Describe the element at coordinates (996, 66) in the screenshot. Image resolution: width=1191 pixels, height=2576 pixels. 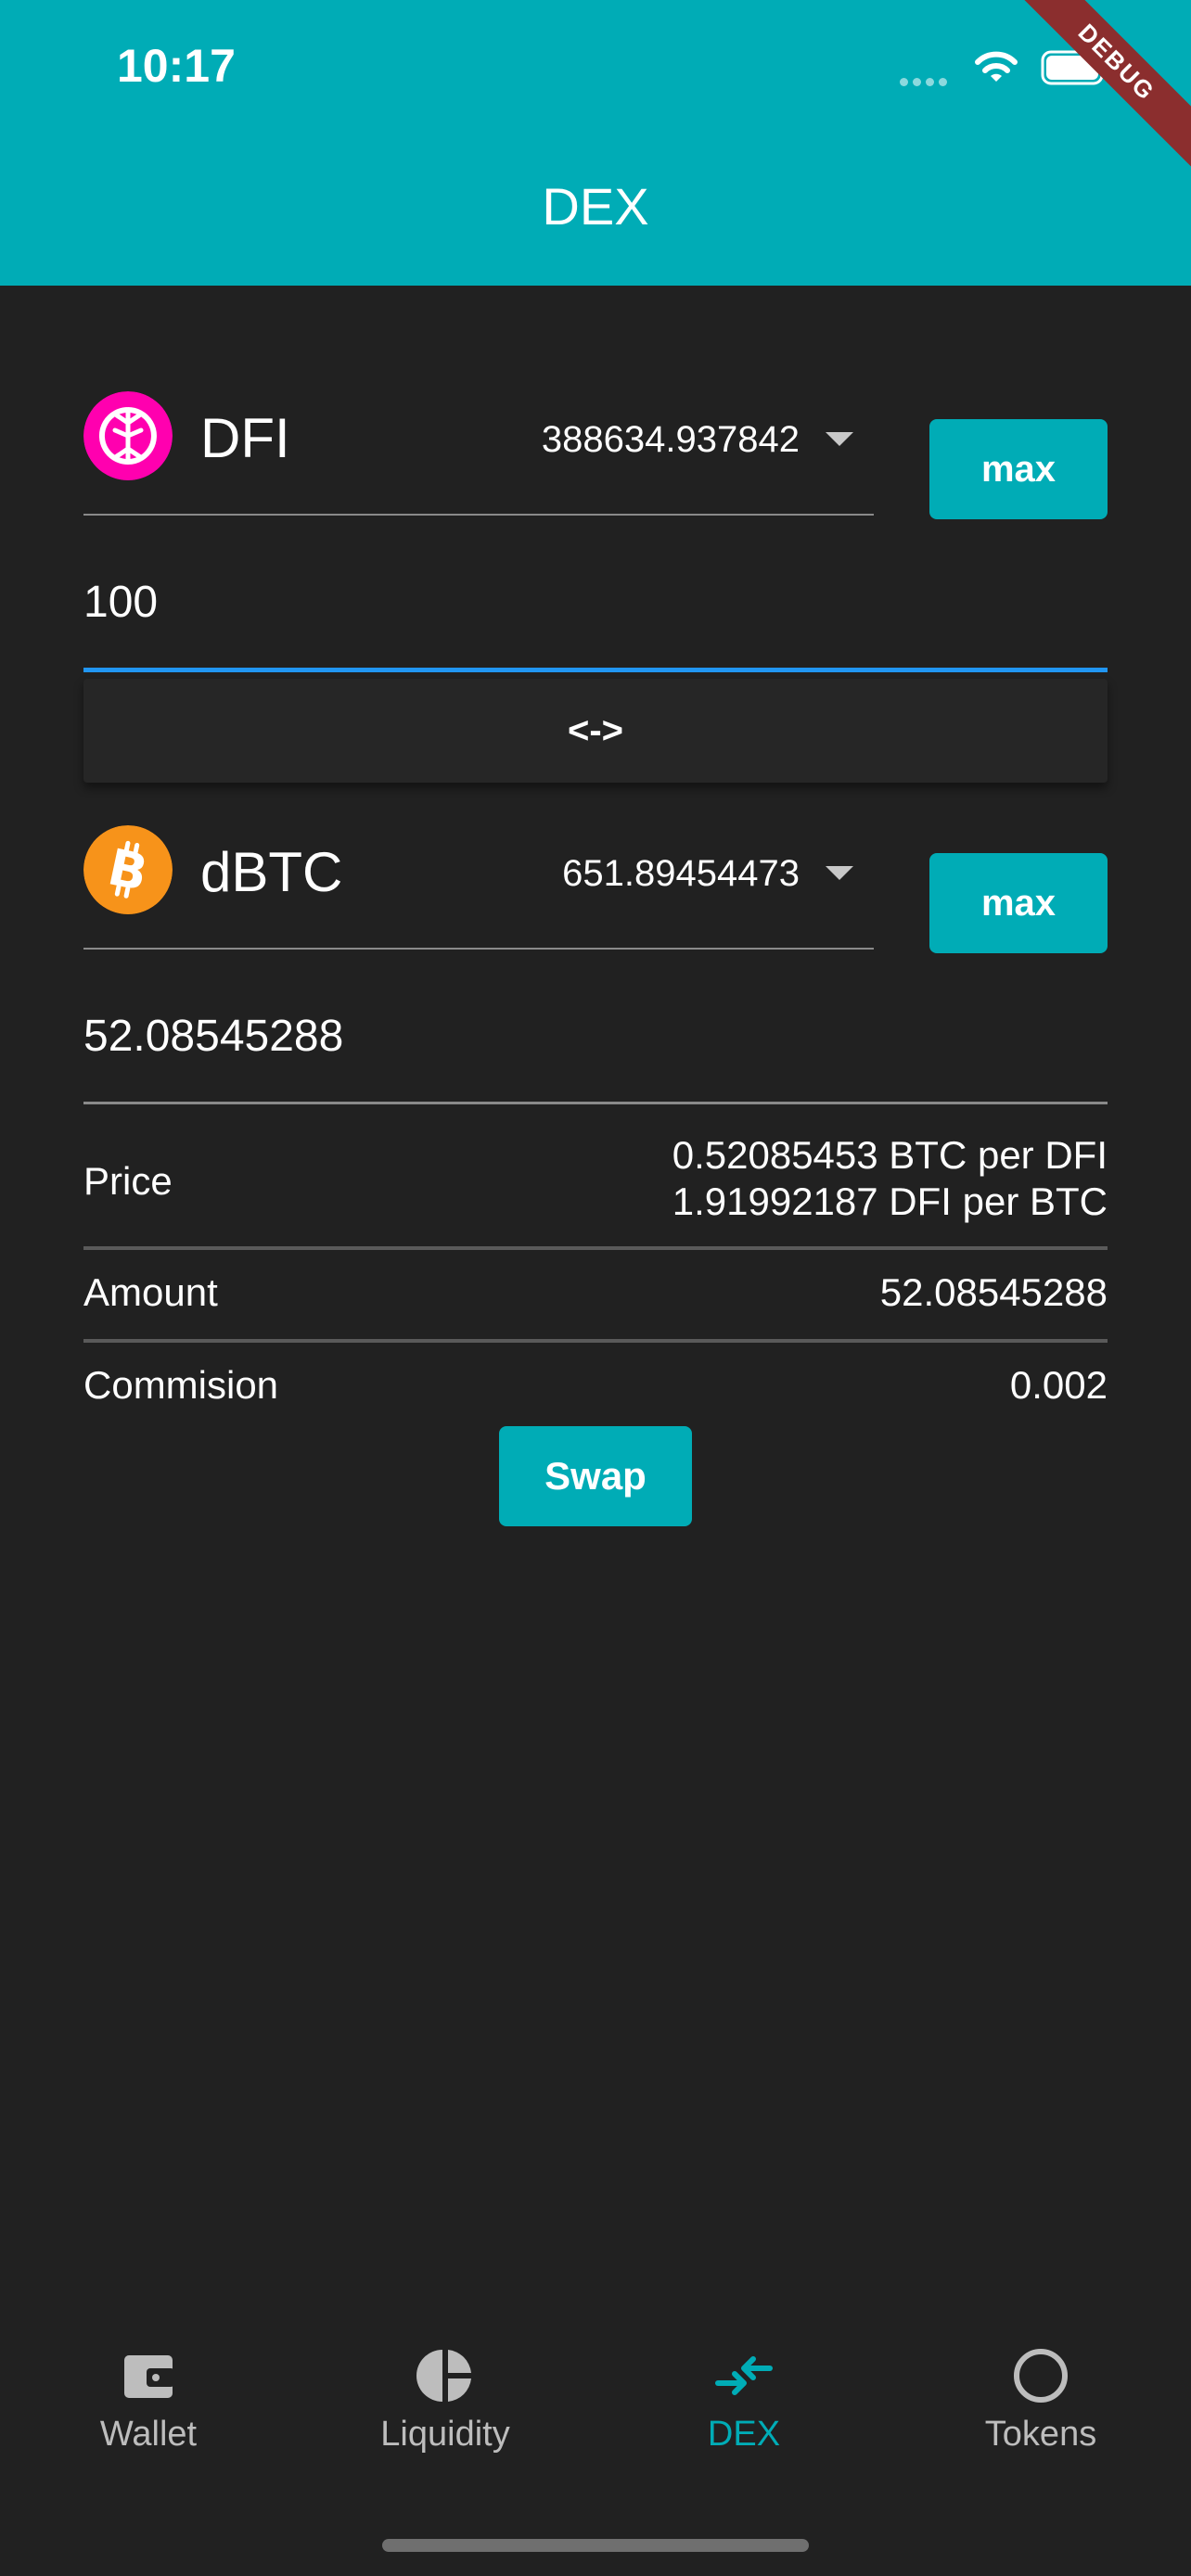
I see `wifi-icon` at that location.